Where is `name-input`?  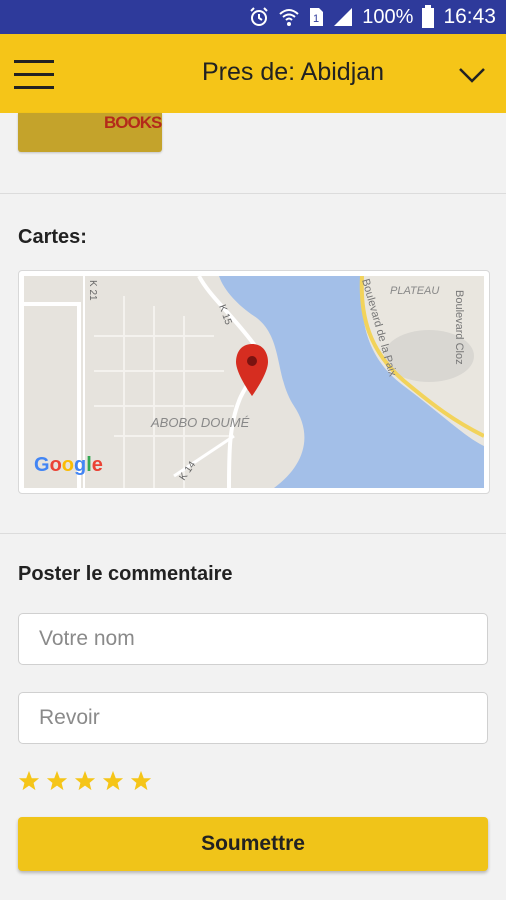
name-input is located at coordinates (253, 639).